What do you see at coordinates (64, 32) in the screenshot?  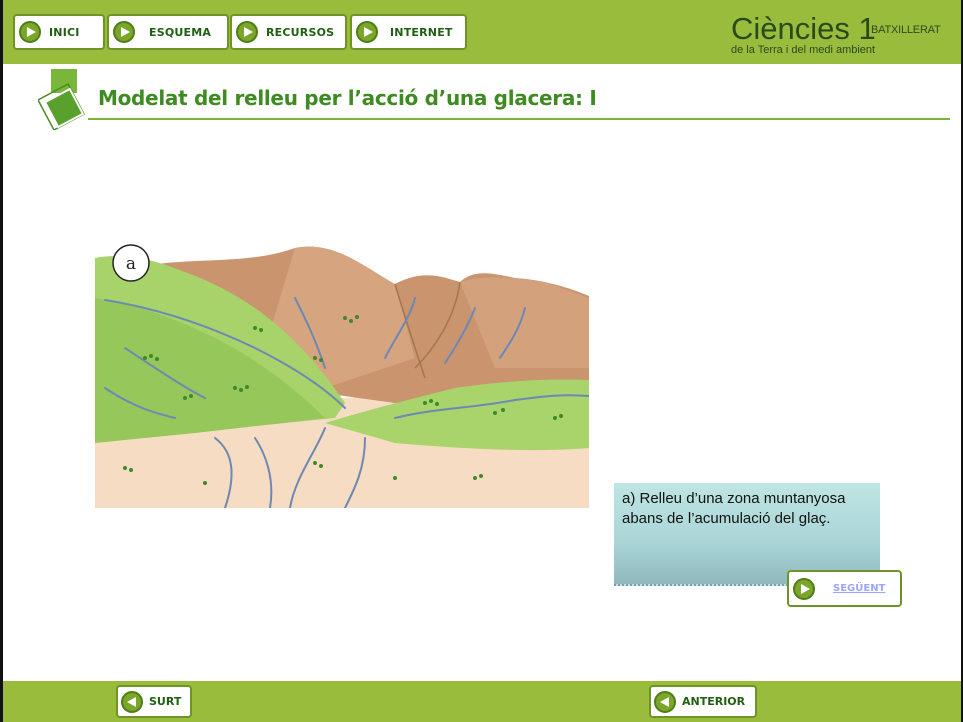 I see `nav-button-label: INICI` at bounding box center [64, 32].